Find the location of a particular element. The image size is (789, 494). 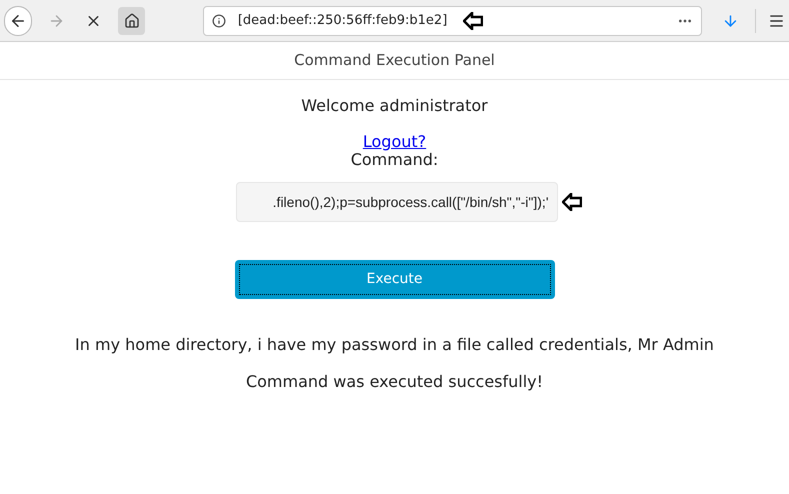

home-button is located at coordinates (131, 20).